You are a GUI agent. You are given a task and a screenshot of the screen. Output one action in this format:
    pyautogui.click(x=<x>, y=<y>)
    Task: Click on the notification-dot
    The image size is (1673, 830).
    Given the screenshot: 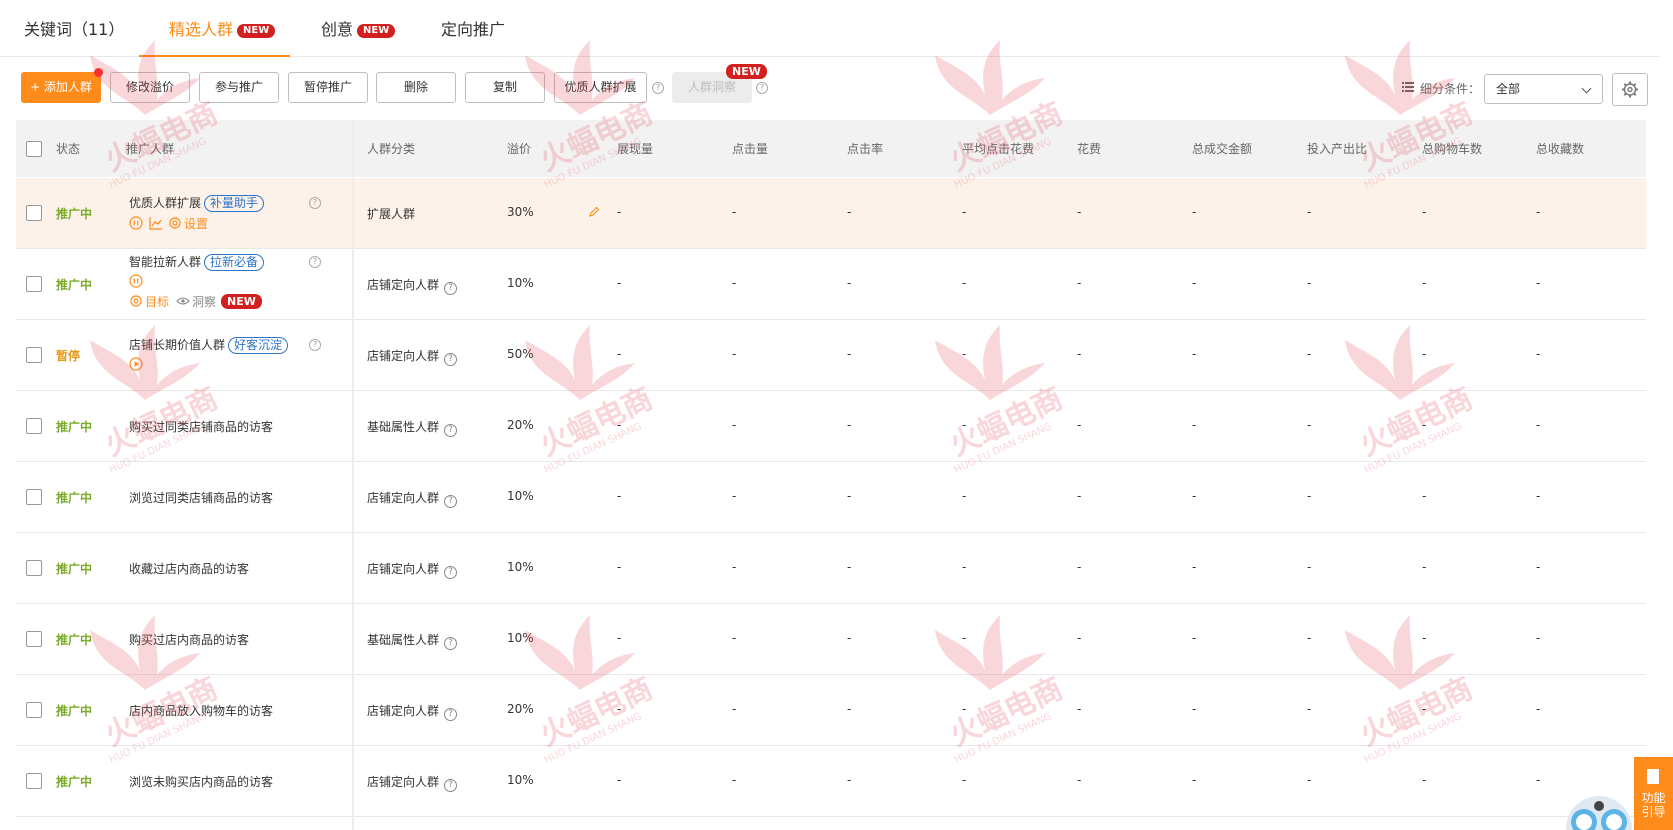 What is the action you would take?
    pyautogui.click(x=98, y=72)
    